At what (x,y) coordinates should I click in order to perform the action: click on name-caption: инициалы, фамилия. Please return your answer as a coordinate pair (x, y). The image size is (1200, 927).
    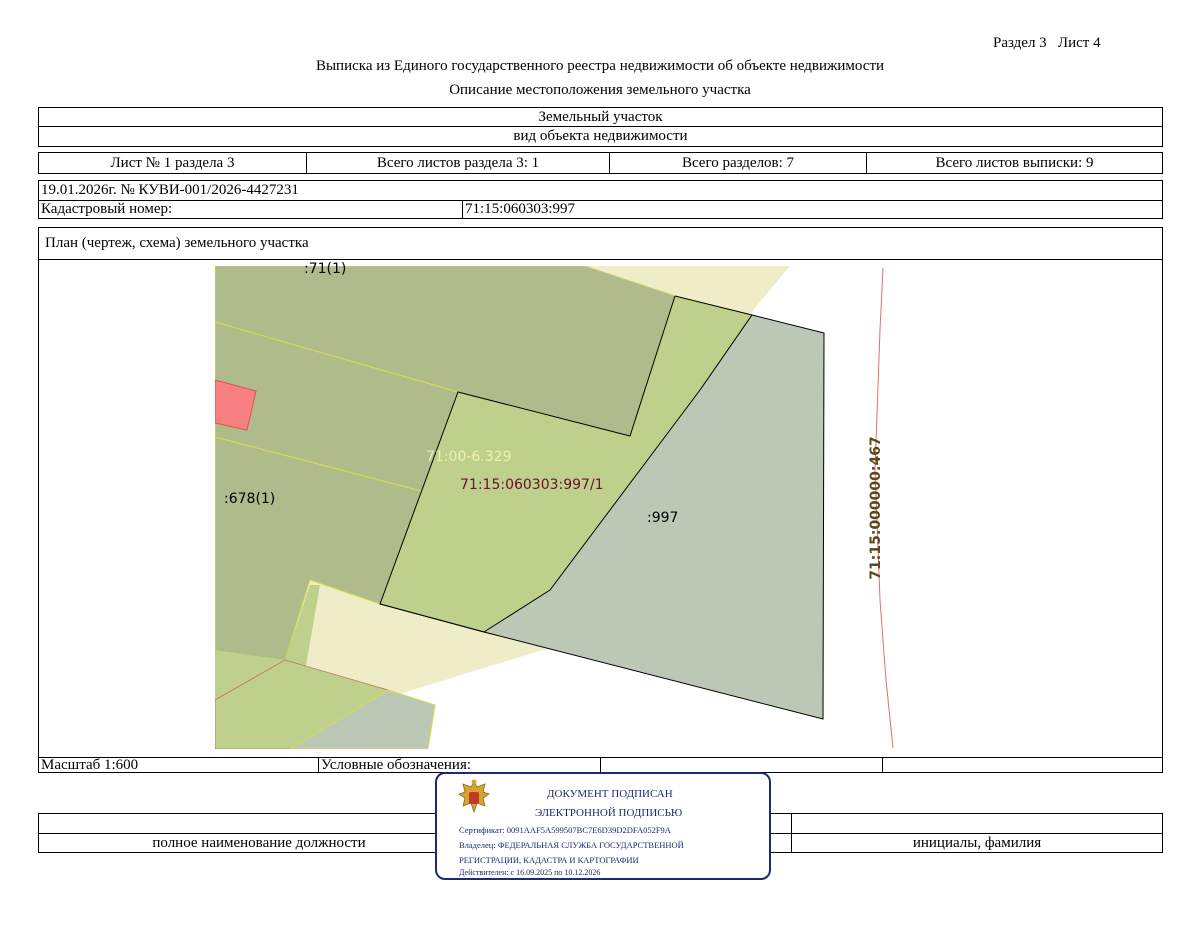
    Looking at the image, I should click on (977, 842).